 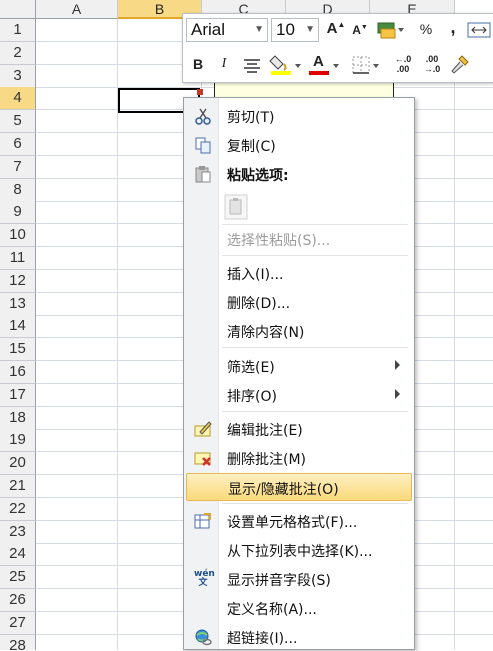 I want to click on menu-item-10: 排序(O), so click(x=299, y=395).